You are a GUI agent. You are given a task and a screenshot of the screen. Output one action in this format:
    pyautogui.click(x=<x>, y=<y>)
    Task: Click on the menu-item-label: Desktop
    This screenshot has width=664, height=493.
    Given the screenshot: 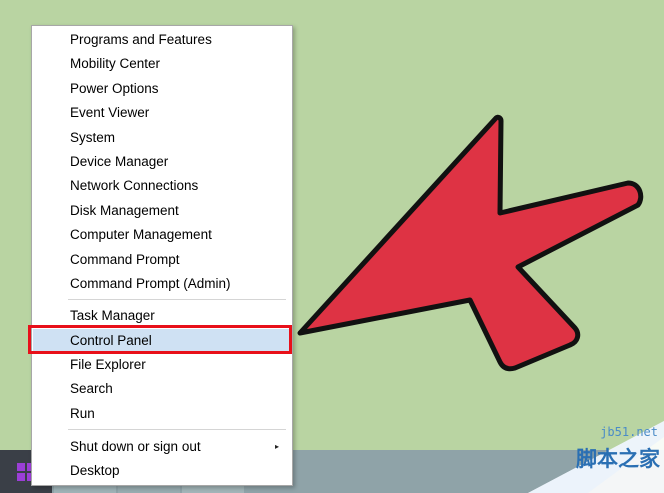 What is the action you would take?
    pyautogui.click(x=95, y=470)
    